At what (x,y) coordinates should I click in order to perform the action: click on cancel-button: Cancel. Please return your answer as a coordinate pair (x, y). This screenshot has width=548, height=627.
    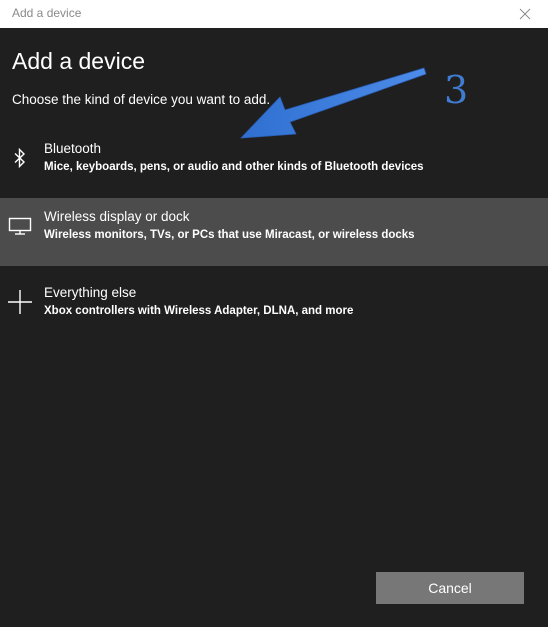
    Looking at the image, I should click on (450, 588).